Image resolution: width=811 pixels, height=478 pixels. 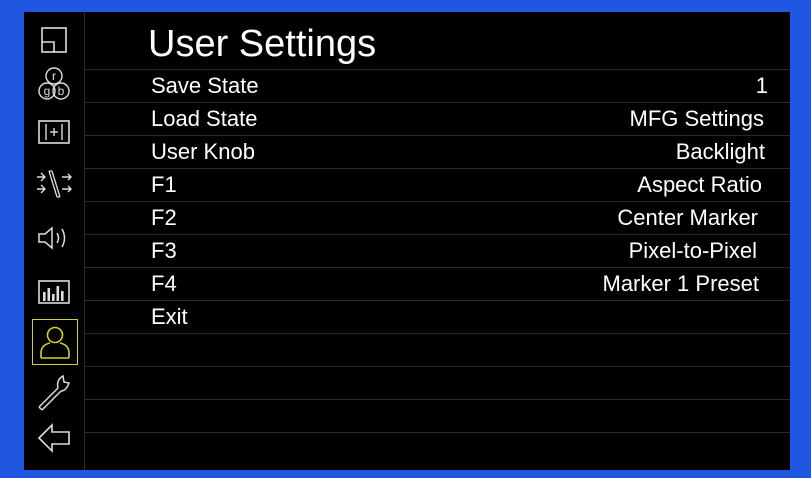 I want to click on histogram-icon, so click(x=54, y=292).